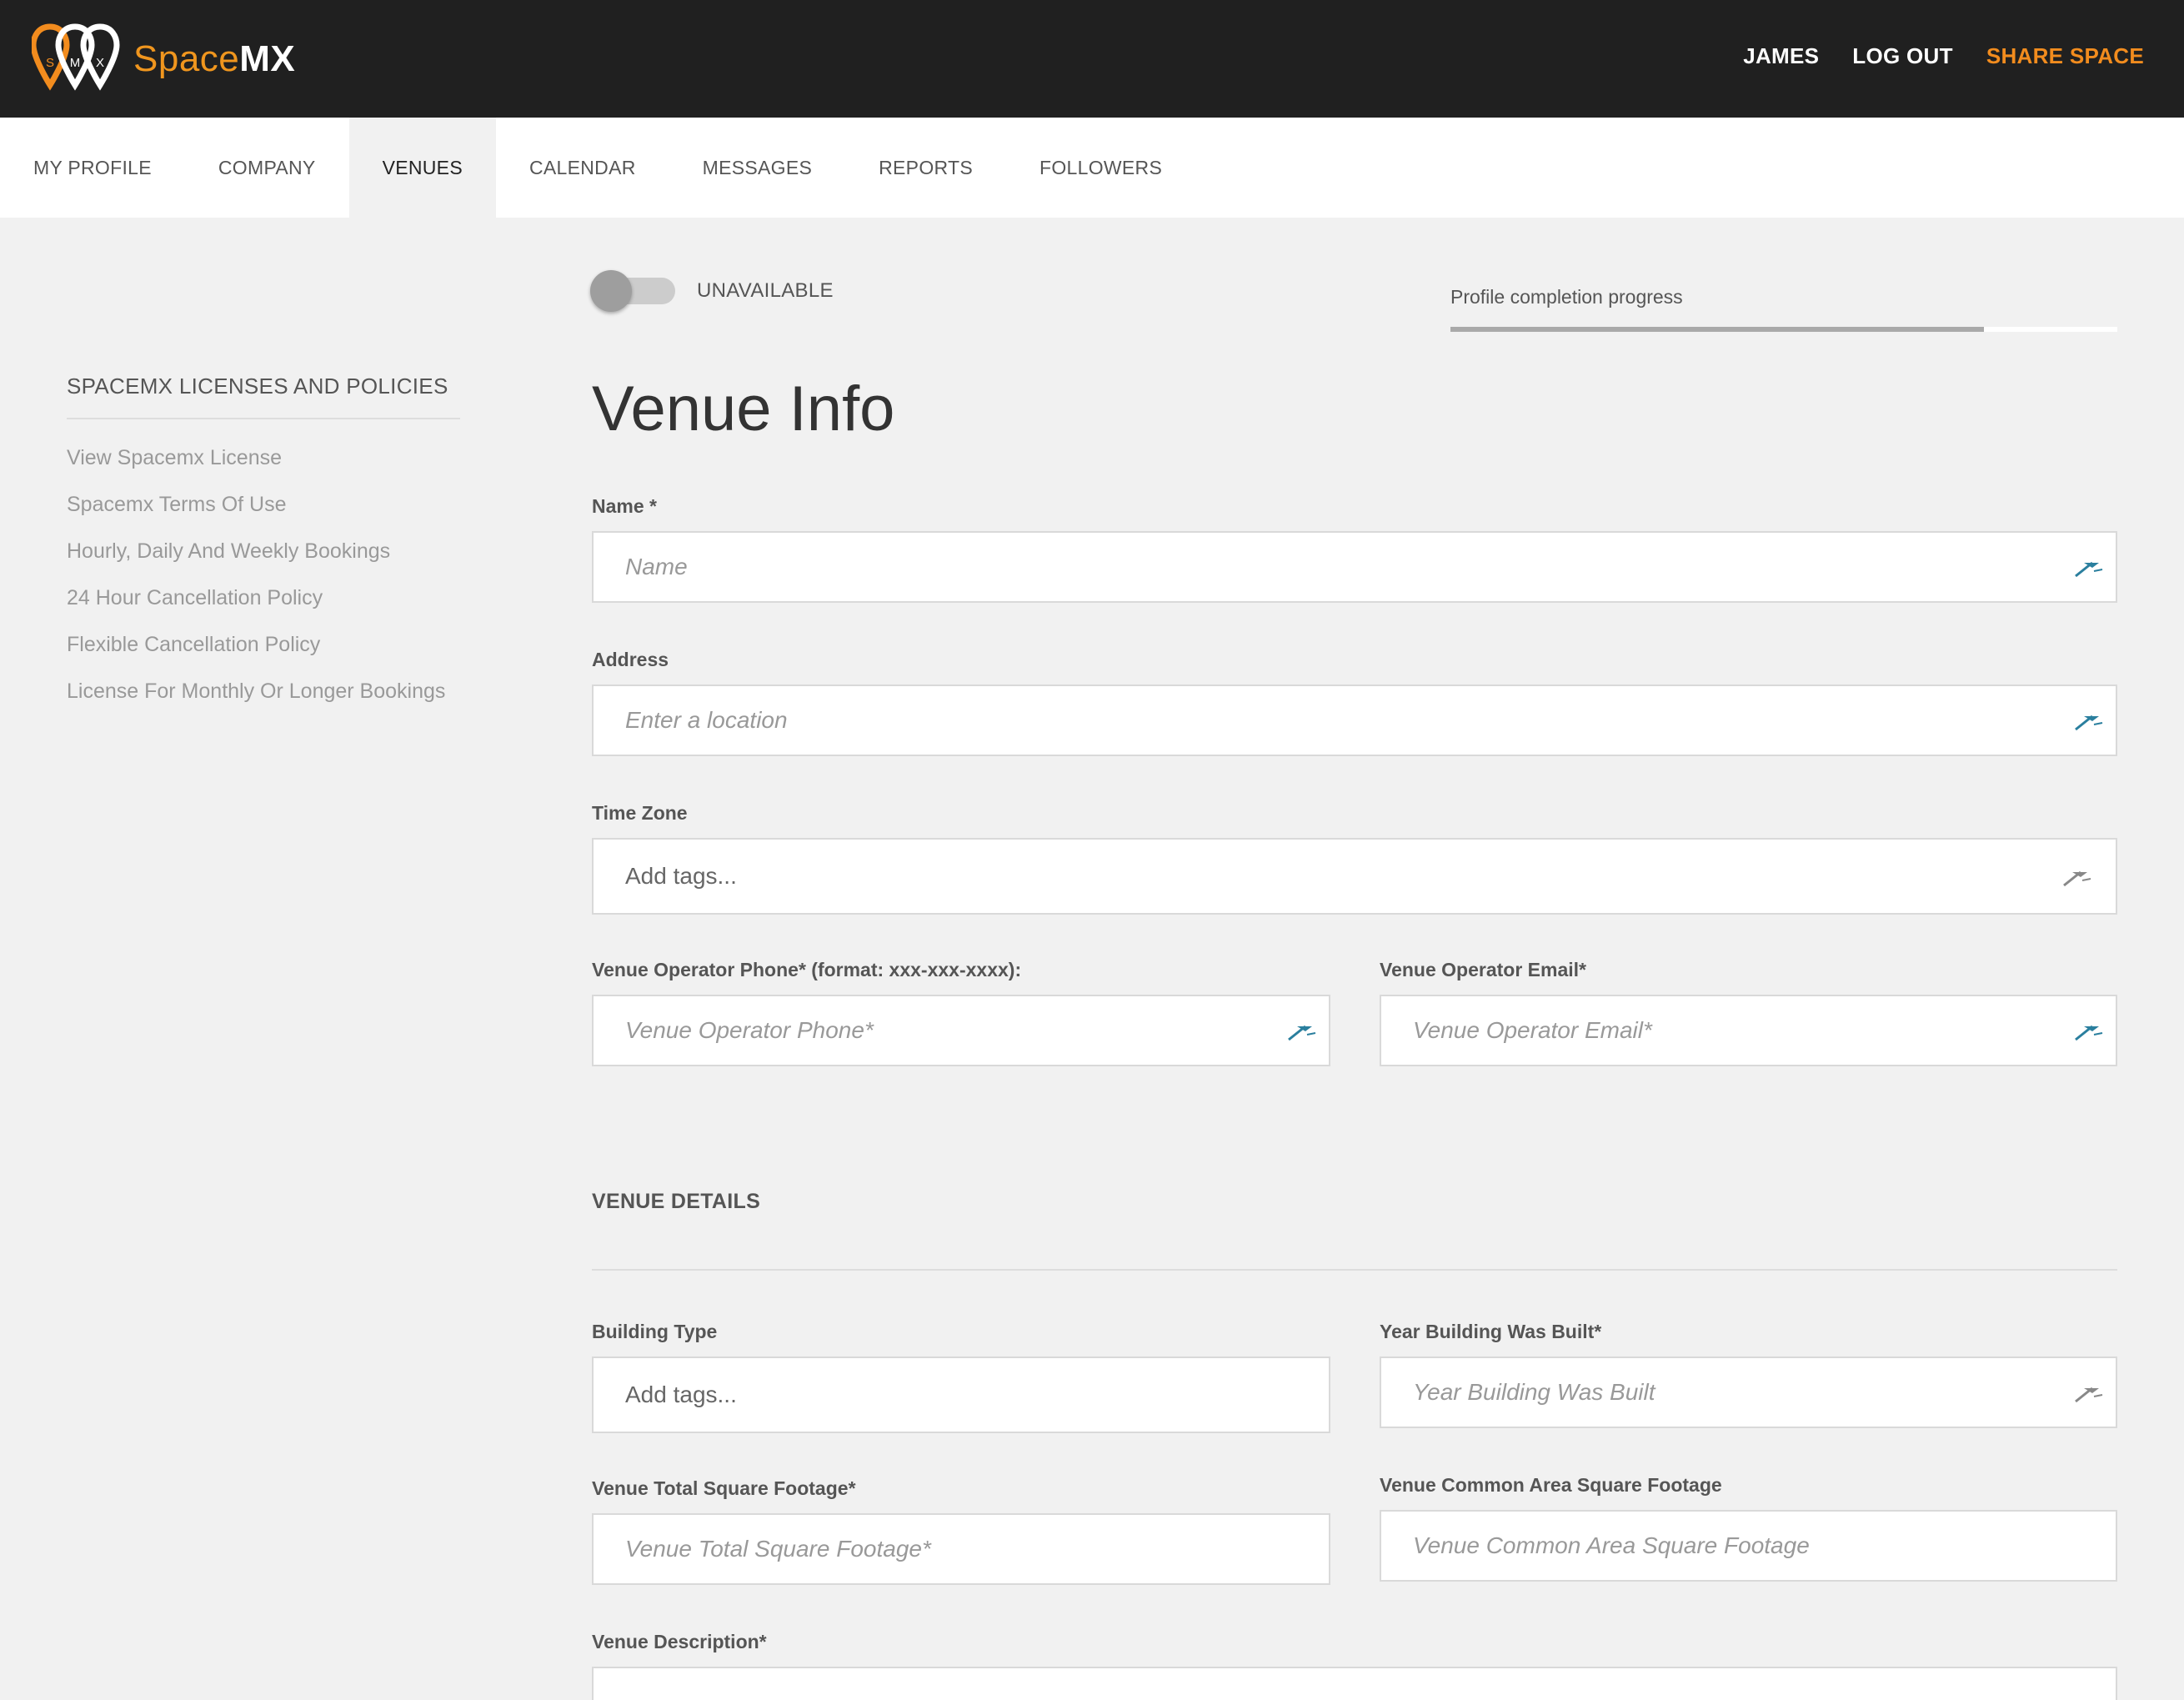  Describe the element at coordinates (422, 168) in the screenshot. I see `tab-venues: VENUES` at that location.